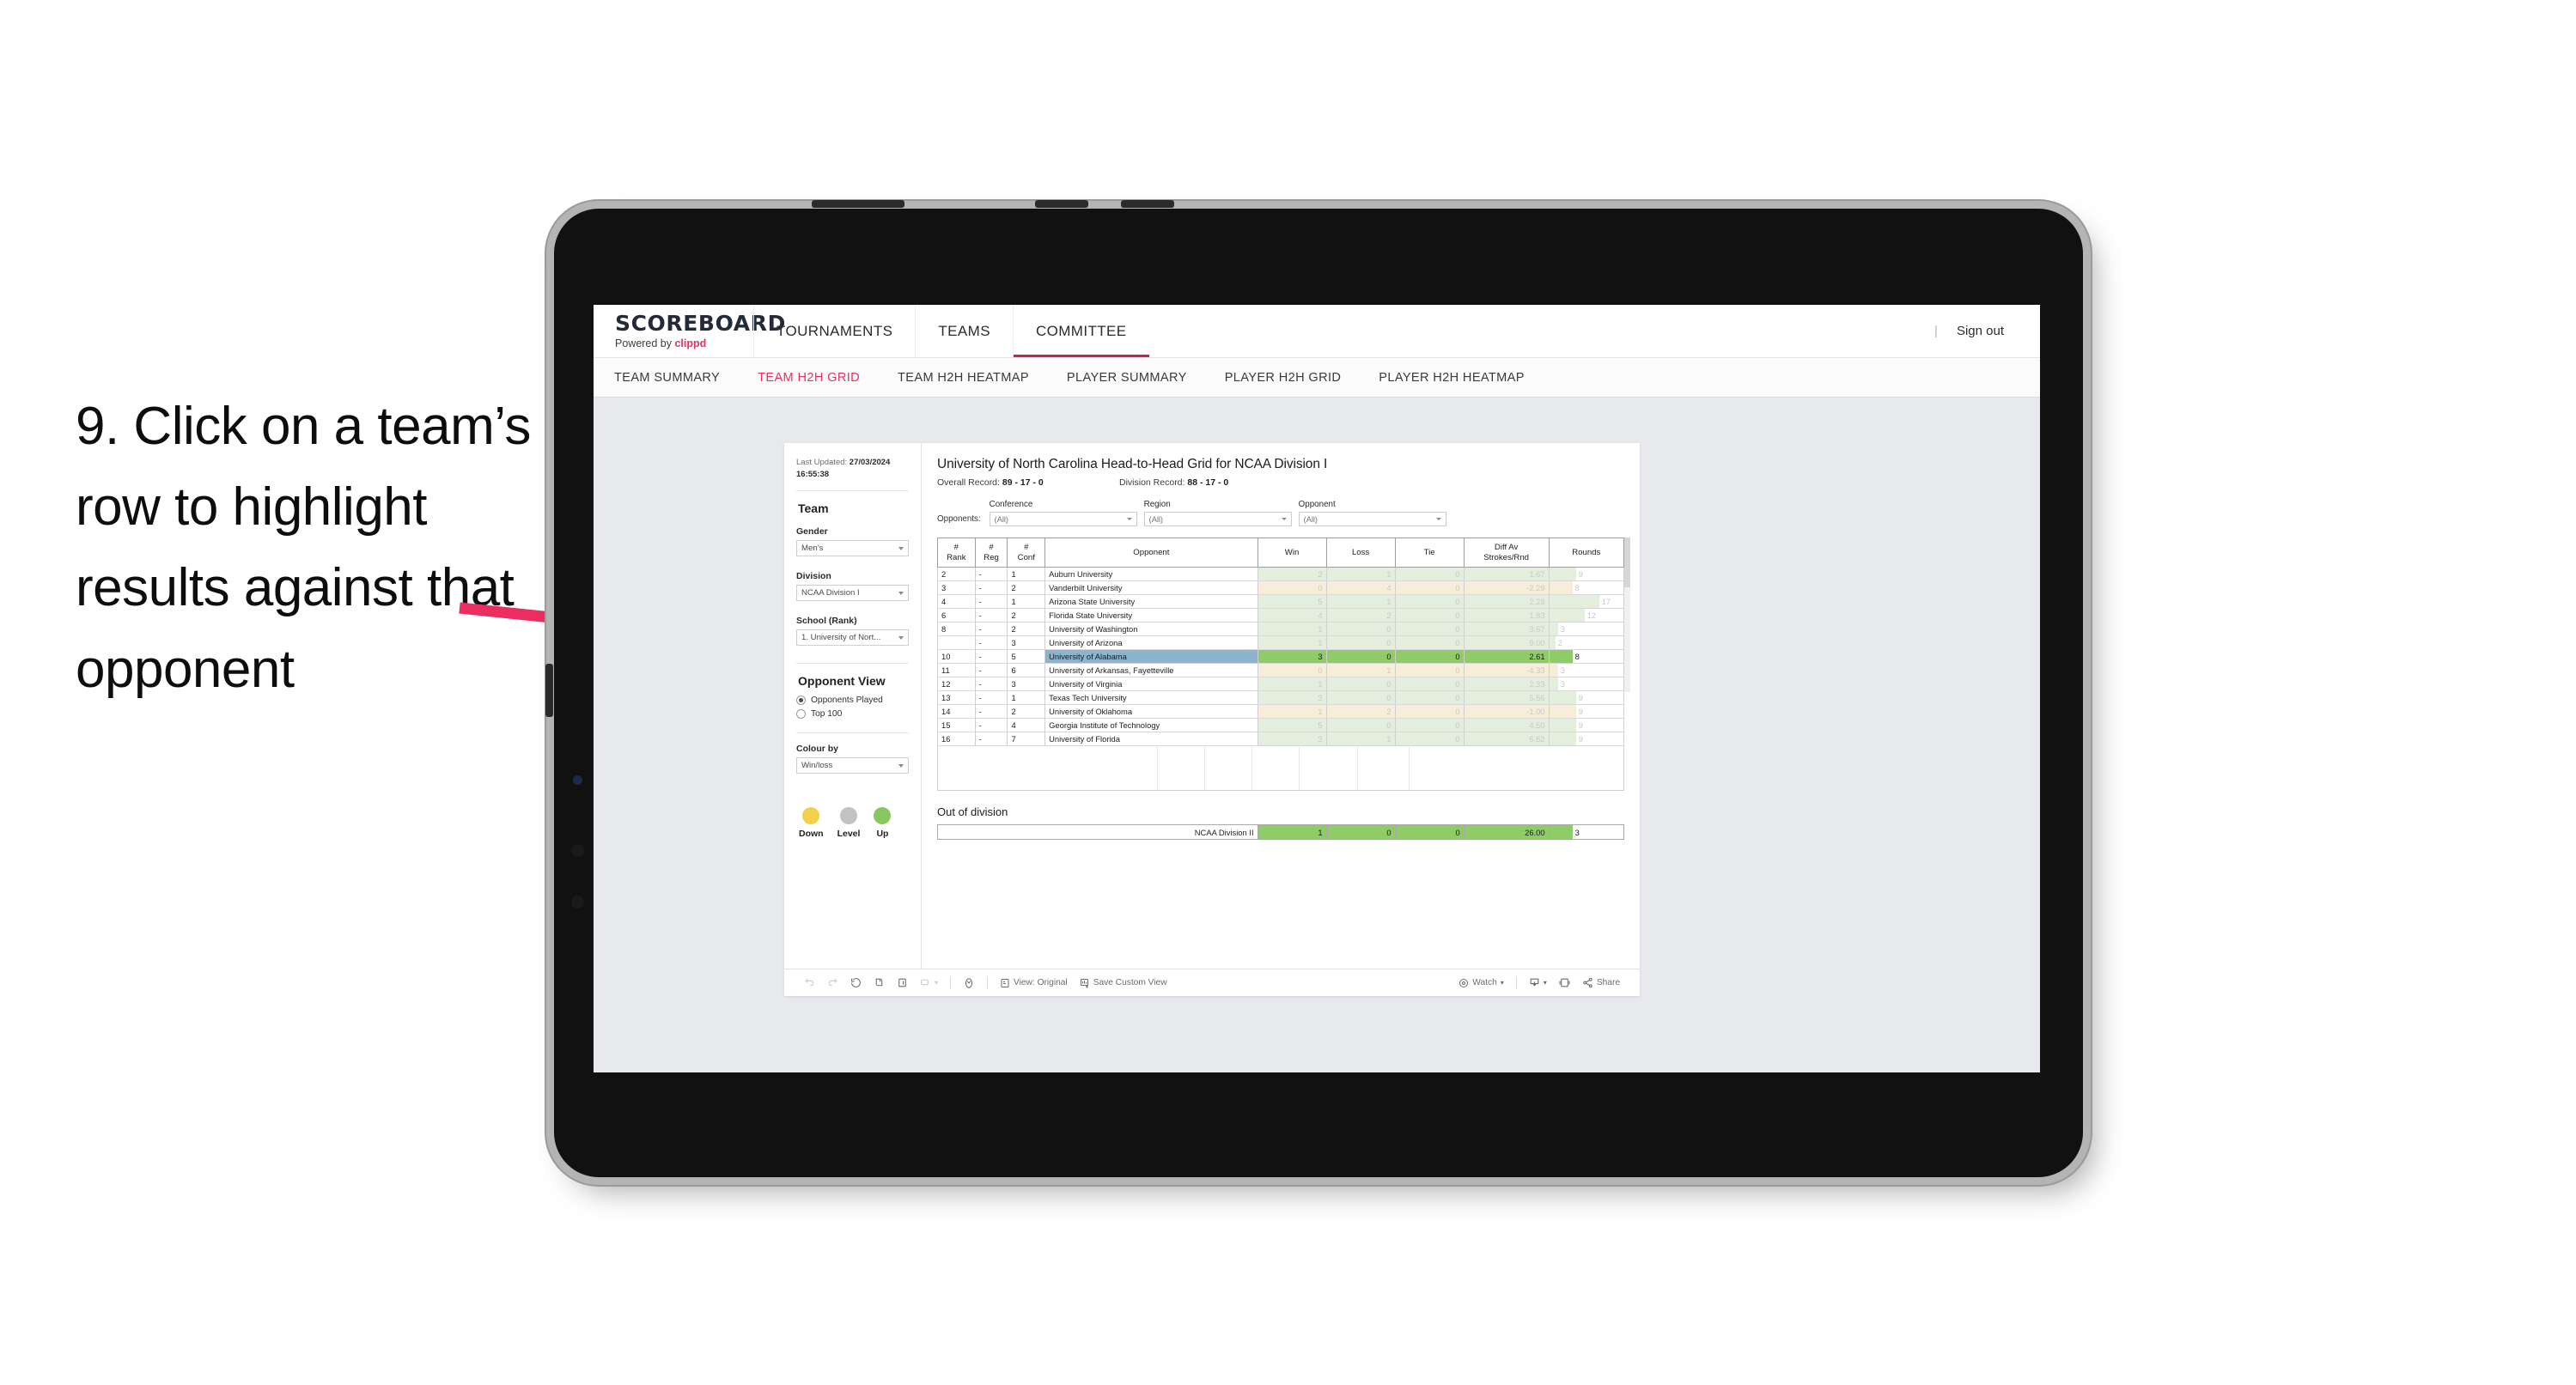  Describe the element at coordinates (849, 833) in the screenshot. I see `legend-label-level: Level` at that location.